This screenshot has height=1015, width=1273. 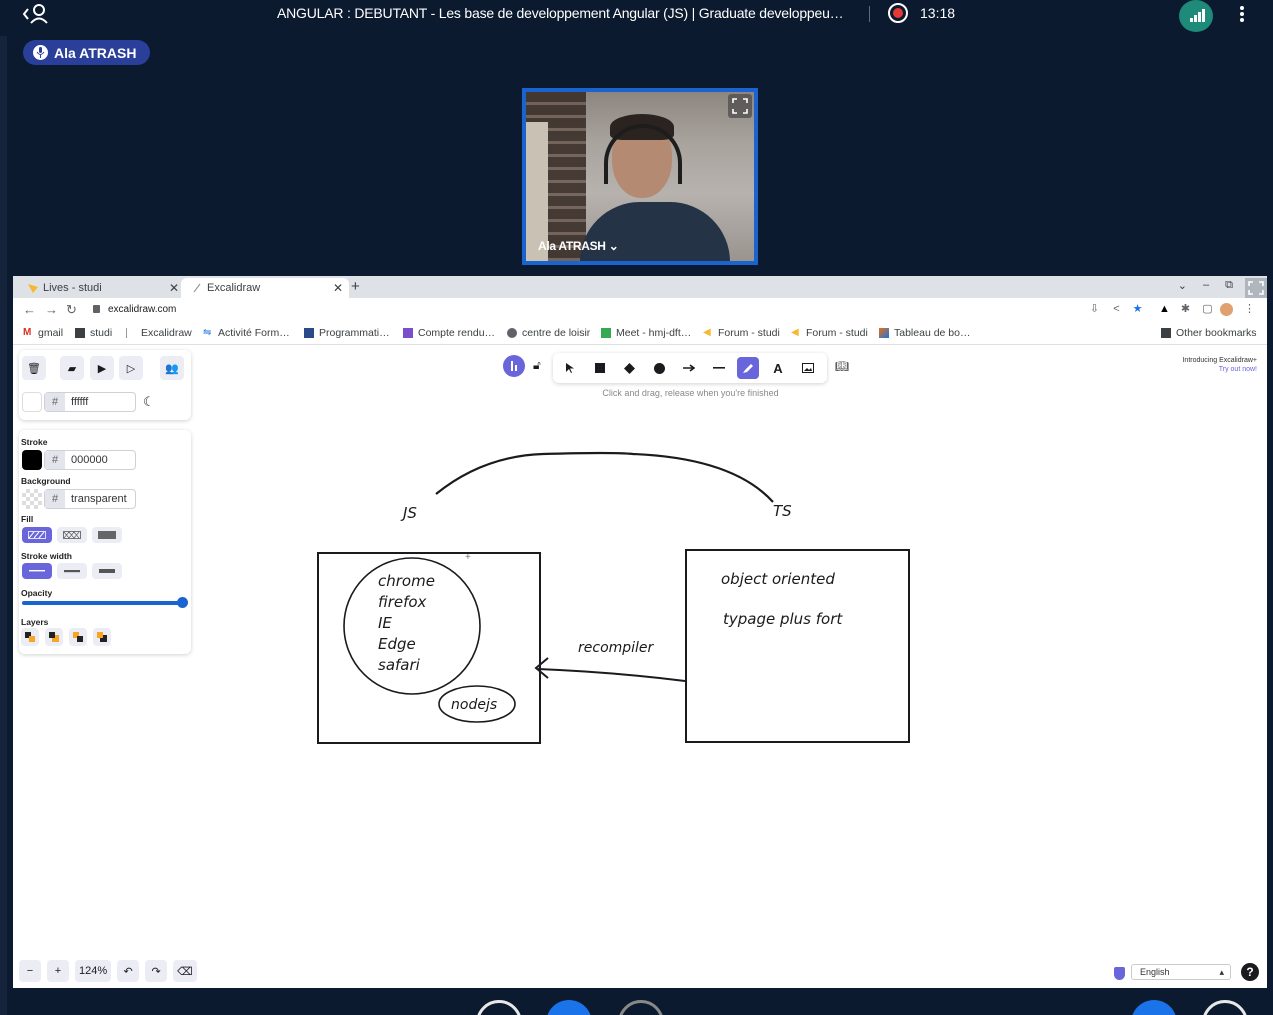 I want to click on title-divider, so click(x=869, y=14).